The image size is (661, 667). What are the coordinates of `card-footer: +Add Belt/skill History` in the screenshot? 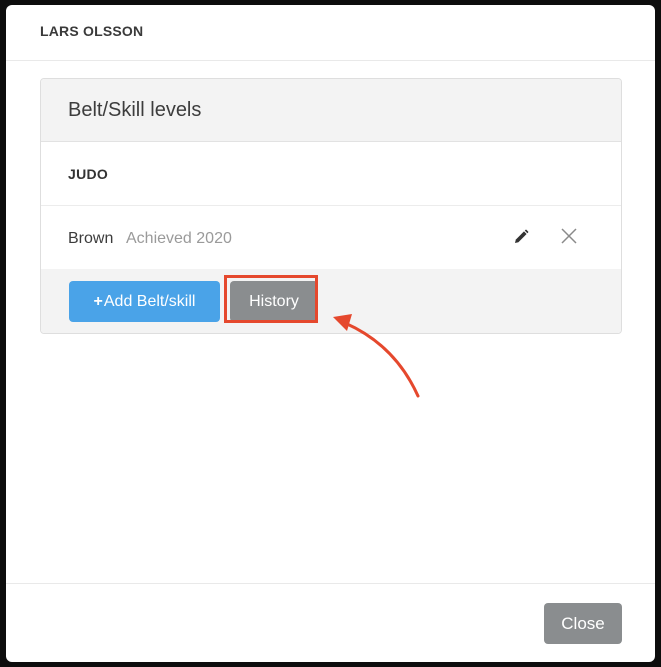 It's located at (331, 301).